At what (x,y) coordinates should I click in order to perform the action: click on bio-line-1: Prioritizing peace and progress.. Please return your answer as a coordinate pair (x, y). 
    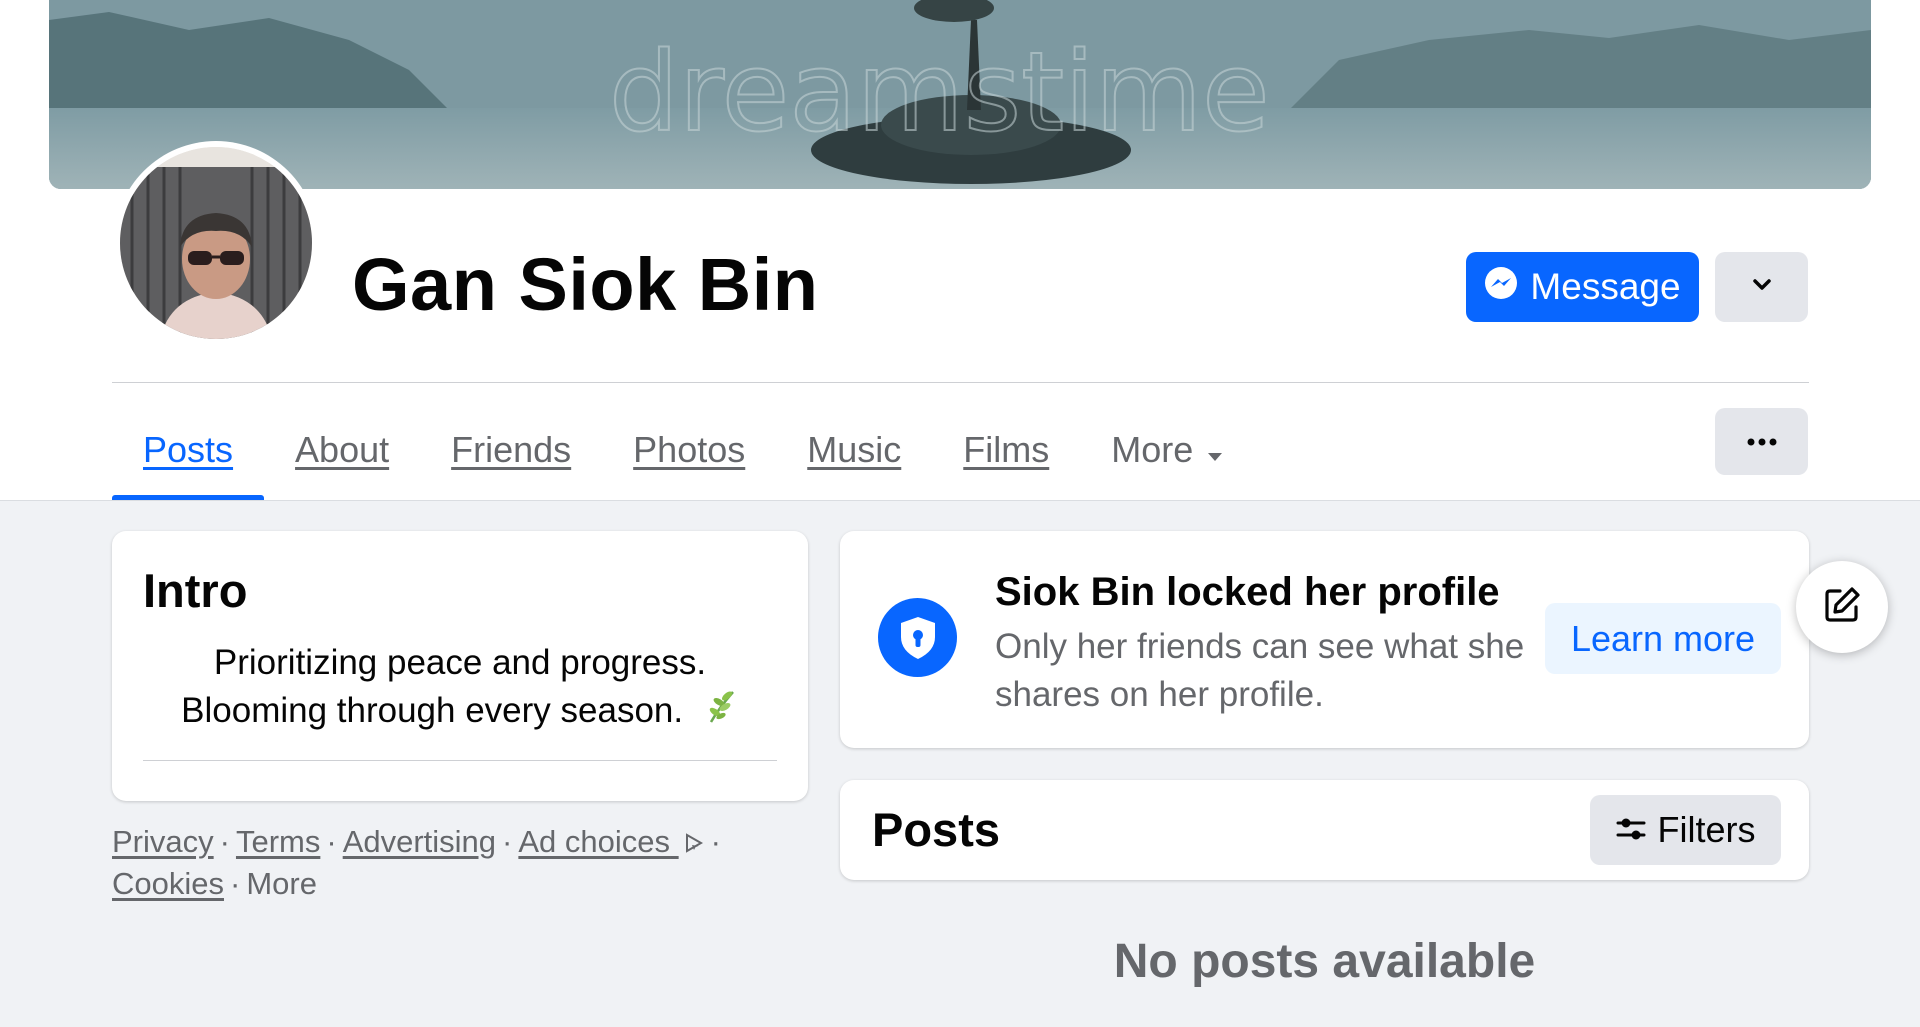
    Looking at the image, I should click on (460, 662).